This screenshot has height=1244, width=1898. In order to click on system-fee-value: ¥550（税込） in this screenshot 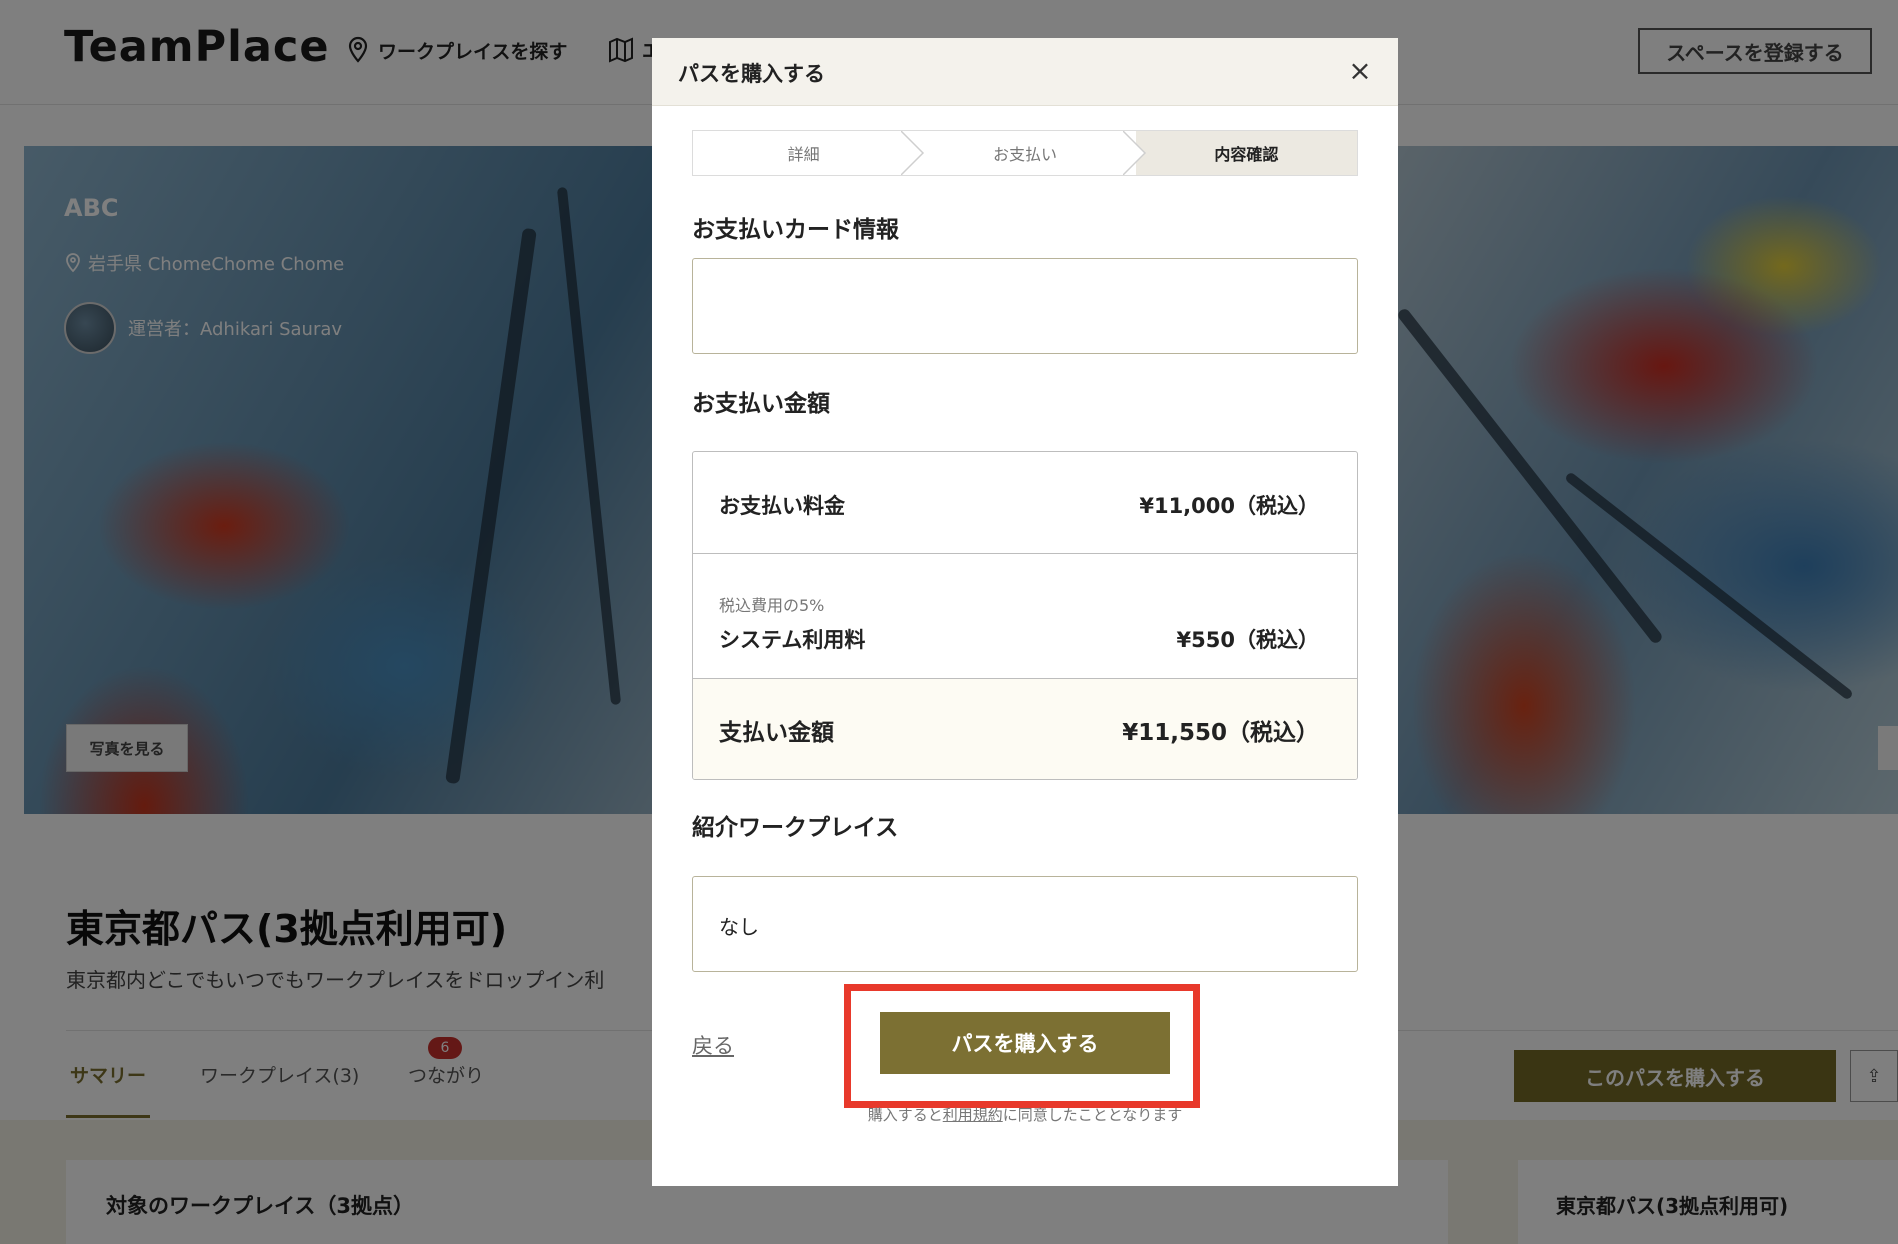, I will do `click(1247, 640)`.